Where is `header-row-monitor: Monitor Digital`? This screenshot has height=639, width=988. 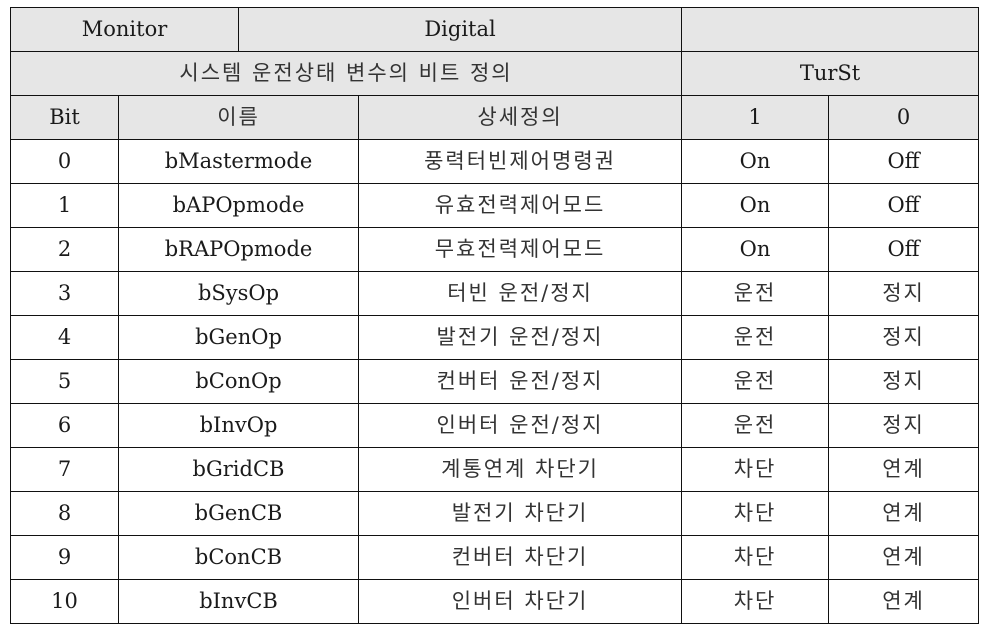 header-row-monitor: Monitor Digital is located at coordinates (494, 29).